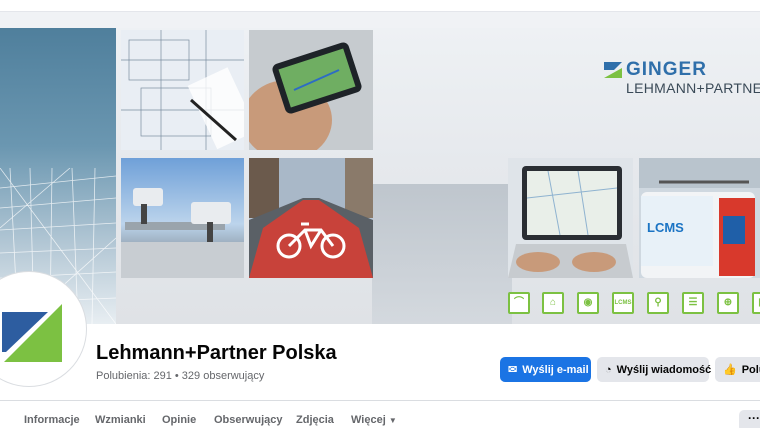 Image resolution: width=760 pixels, height=428 pixels. Describe the element at coordinates (623, 303) in the screenshot. I see `lcms-icon: LCMS` at that location.